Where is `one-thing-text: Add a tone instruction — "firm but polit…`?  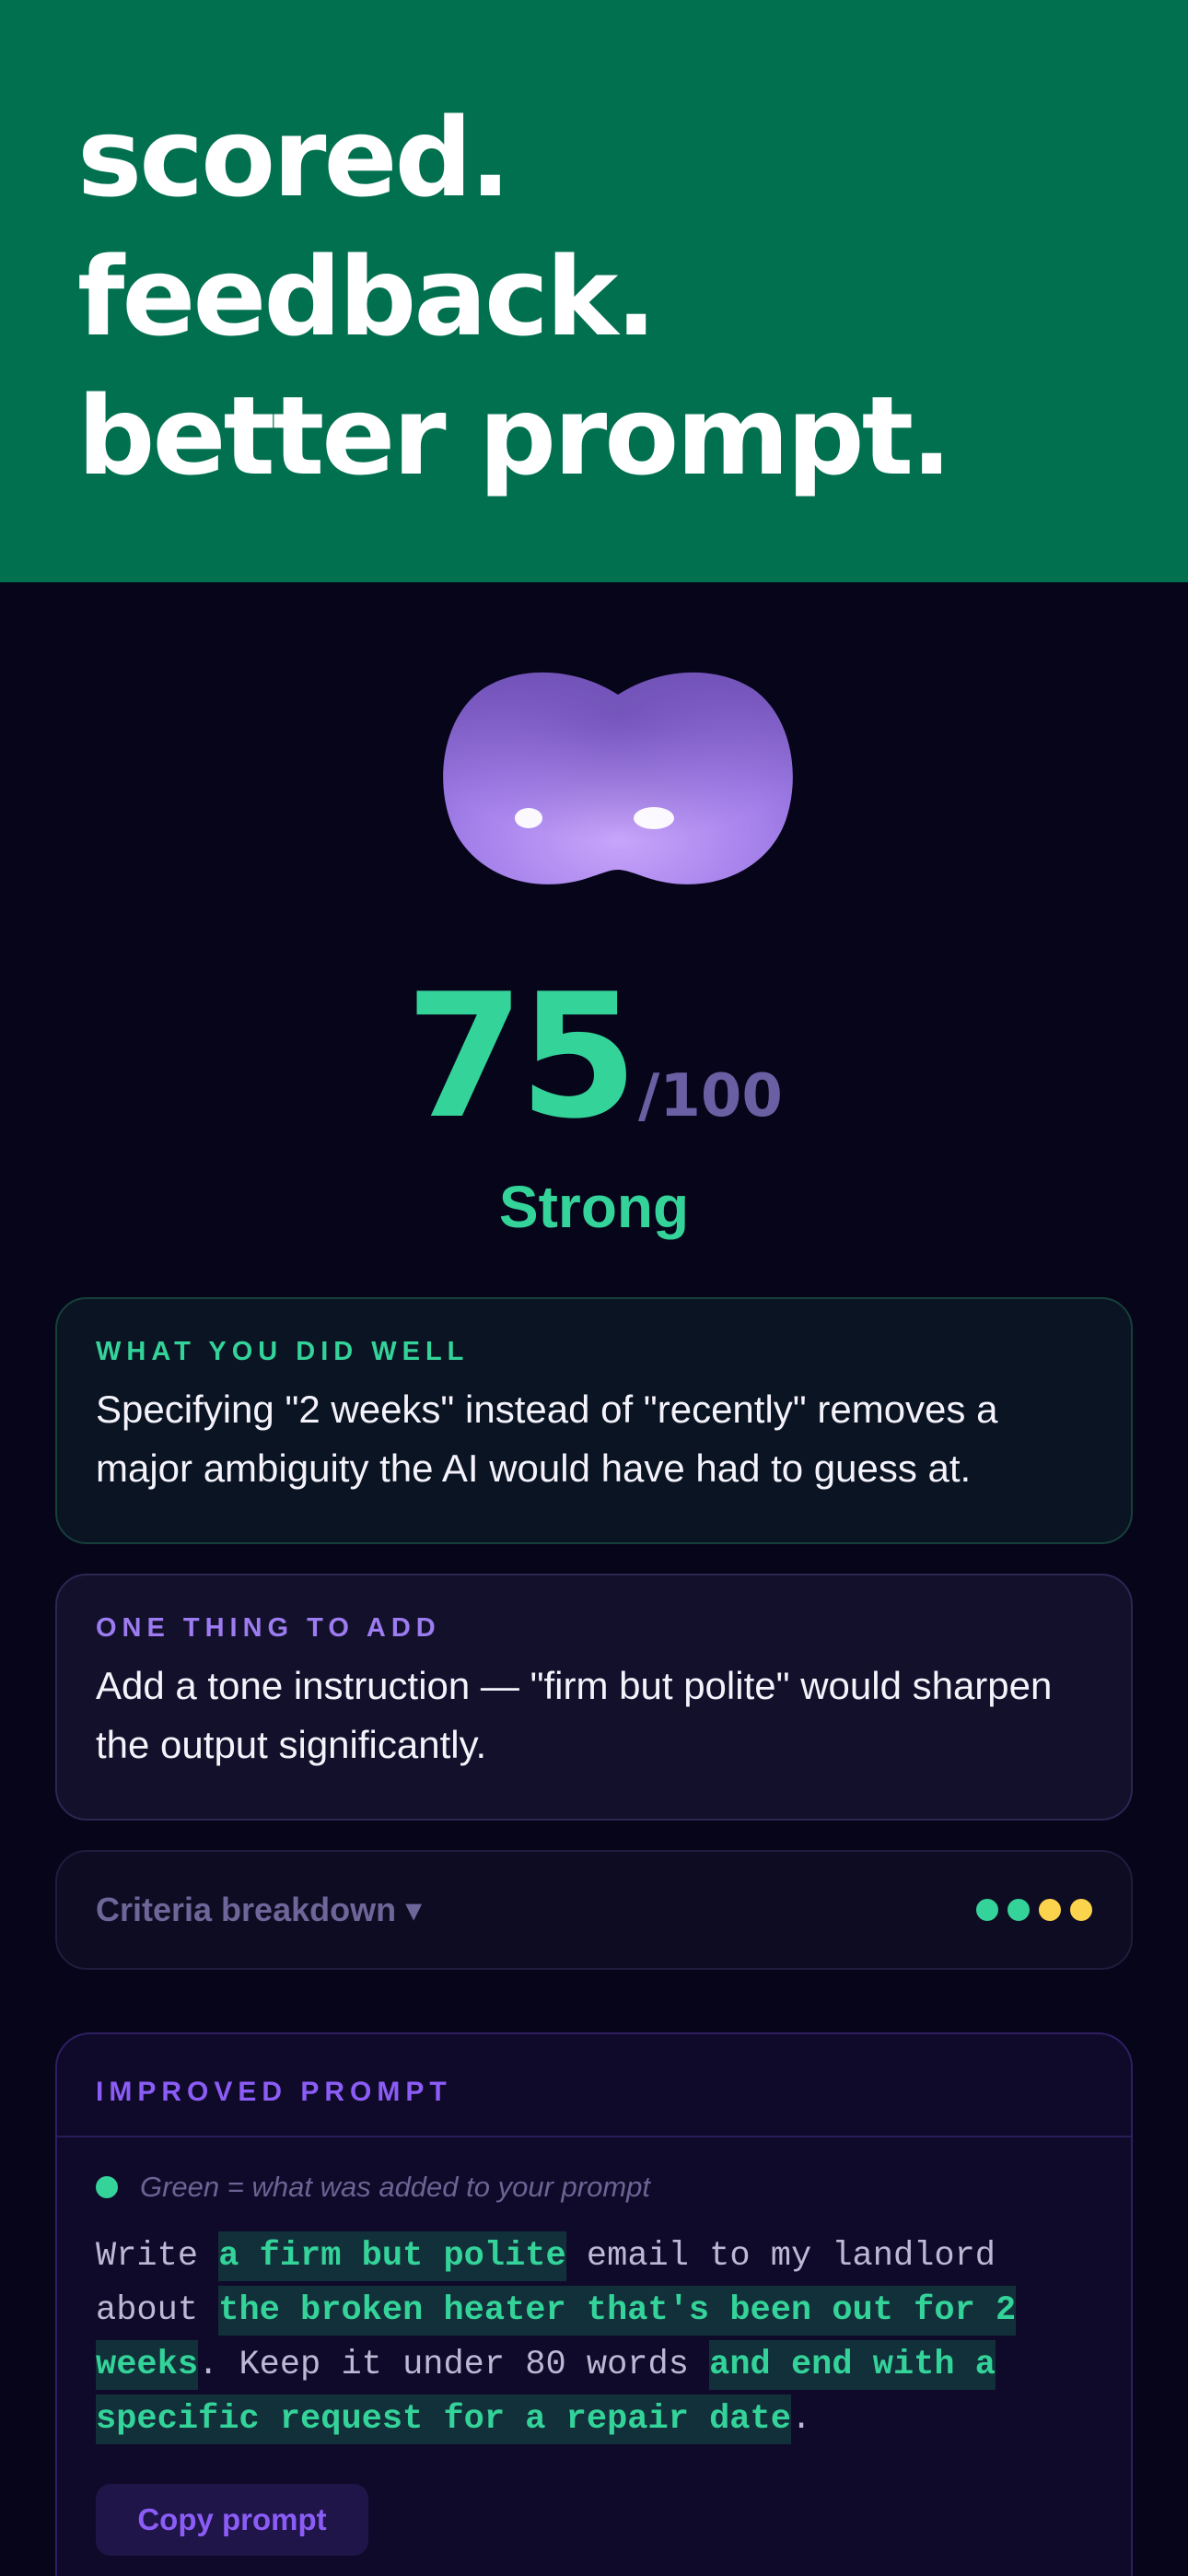 one-thing-text: Add a tone instruction — "firm but polit… is located at coordinates (574, 1715).